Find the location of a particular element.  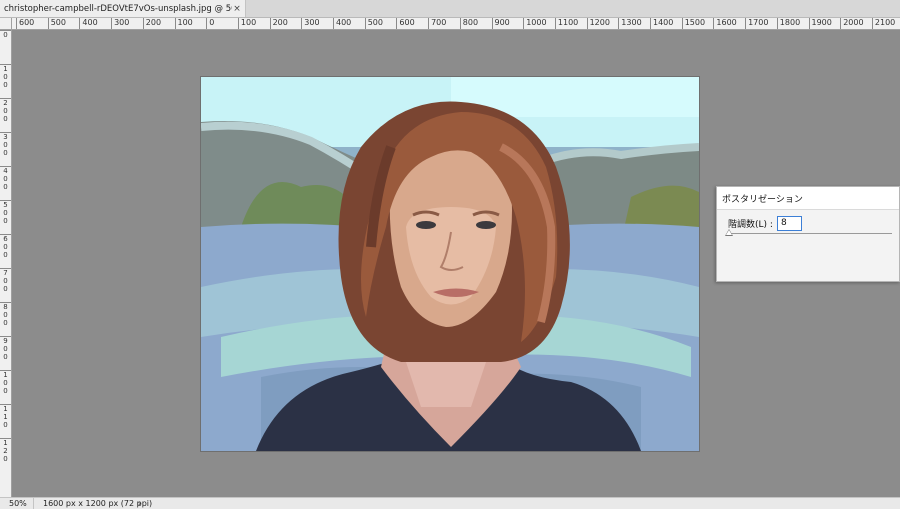

ruler-v-tick: 0 is located at coordinates (5, 34).